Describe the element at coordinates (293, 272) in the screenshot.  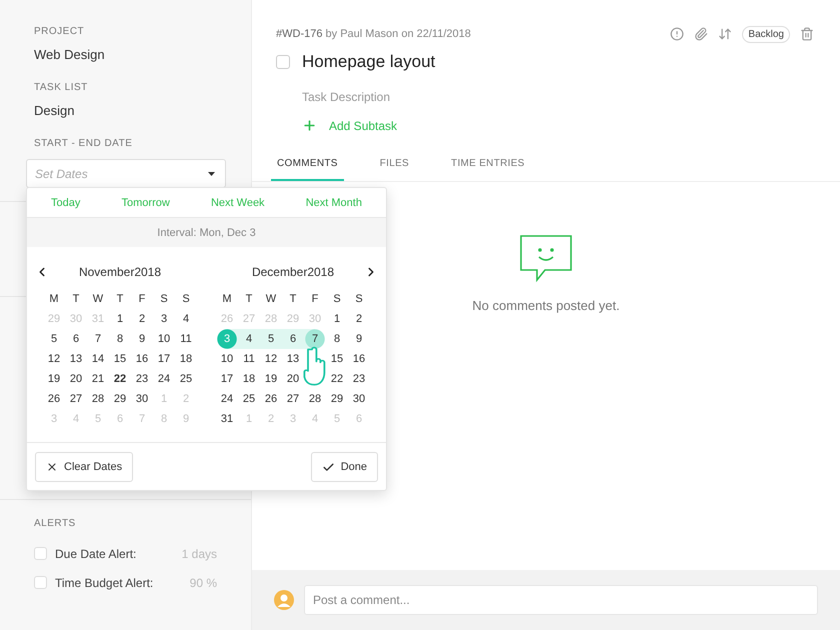
I see `month-title: December2018` at that location.